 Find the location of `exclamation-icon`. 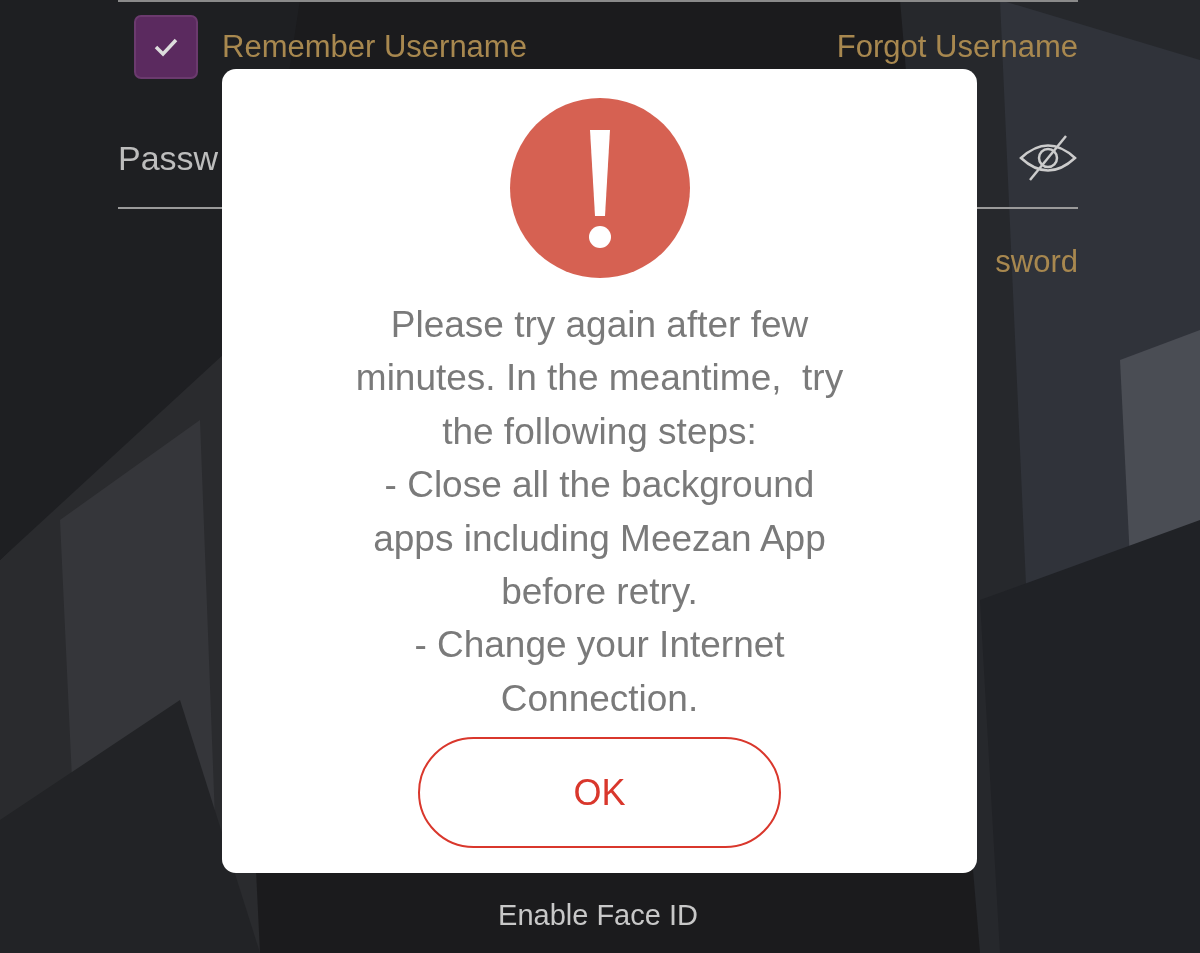

exclamation-icon is located at coordinates (599, 188).